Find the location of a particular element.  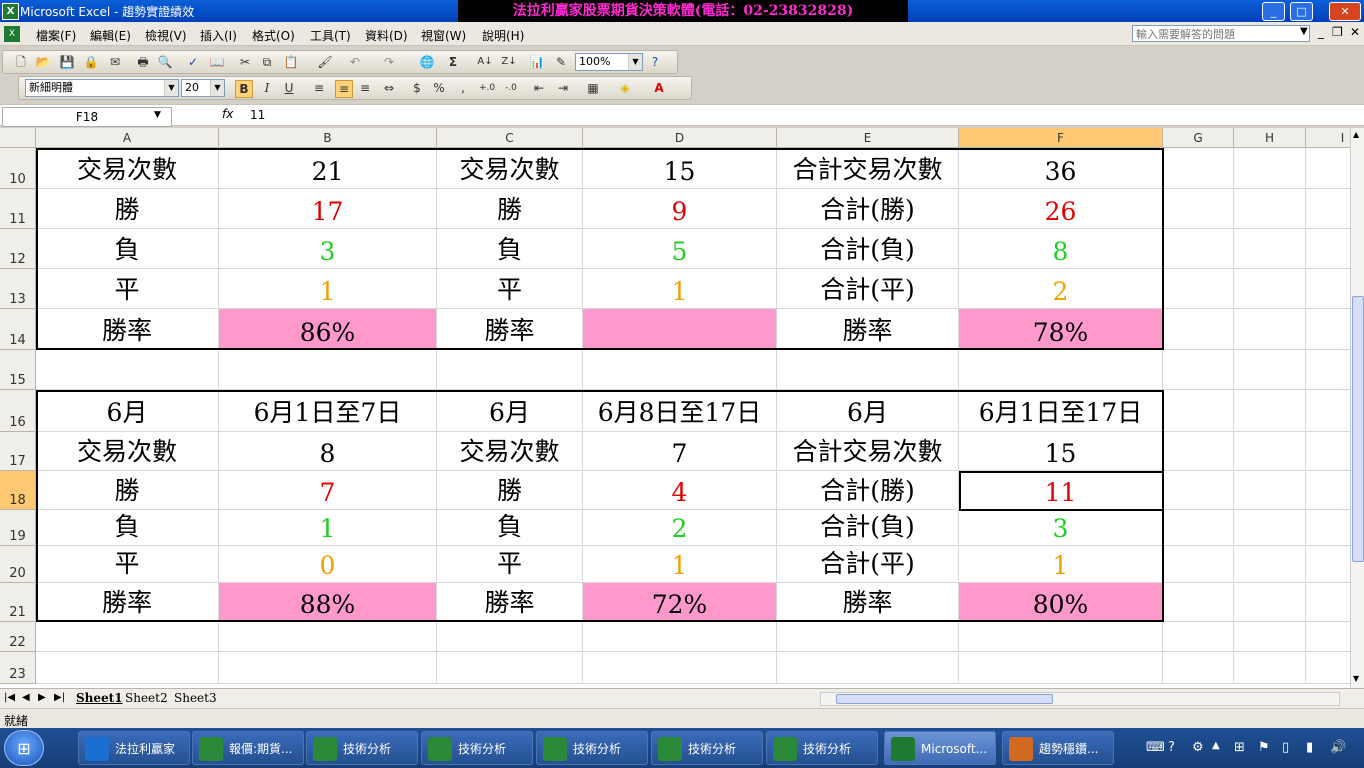

cell-d19: 2 is located at coordinates (680, 528).